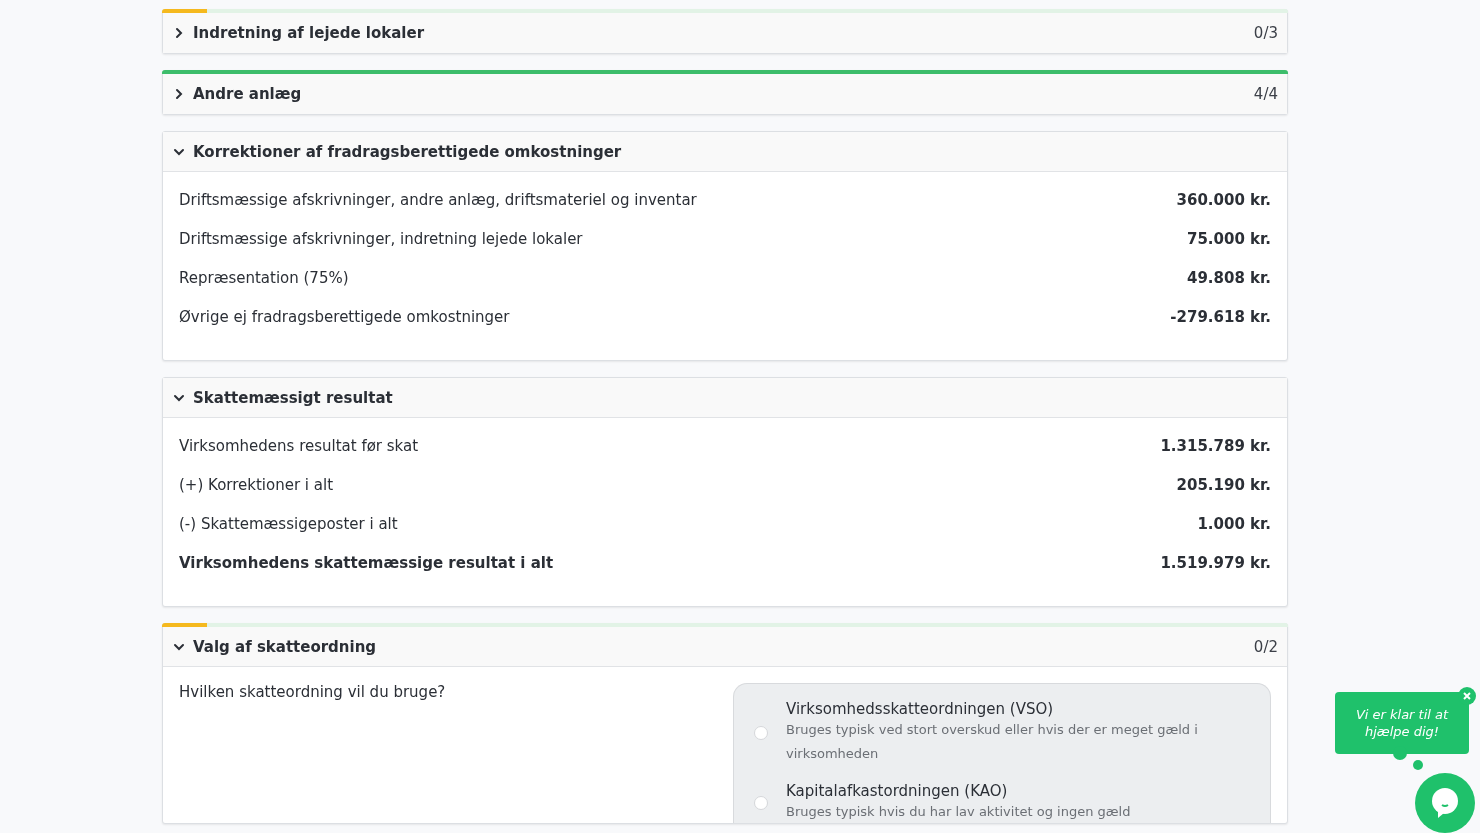  What do you see at coordinates (248, 94) in the screenshot?
I see `section-title: Andre anlæg` at bounding box center [248, 94].